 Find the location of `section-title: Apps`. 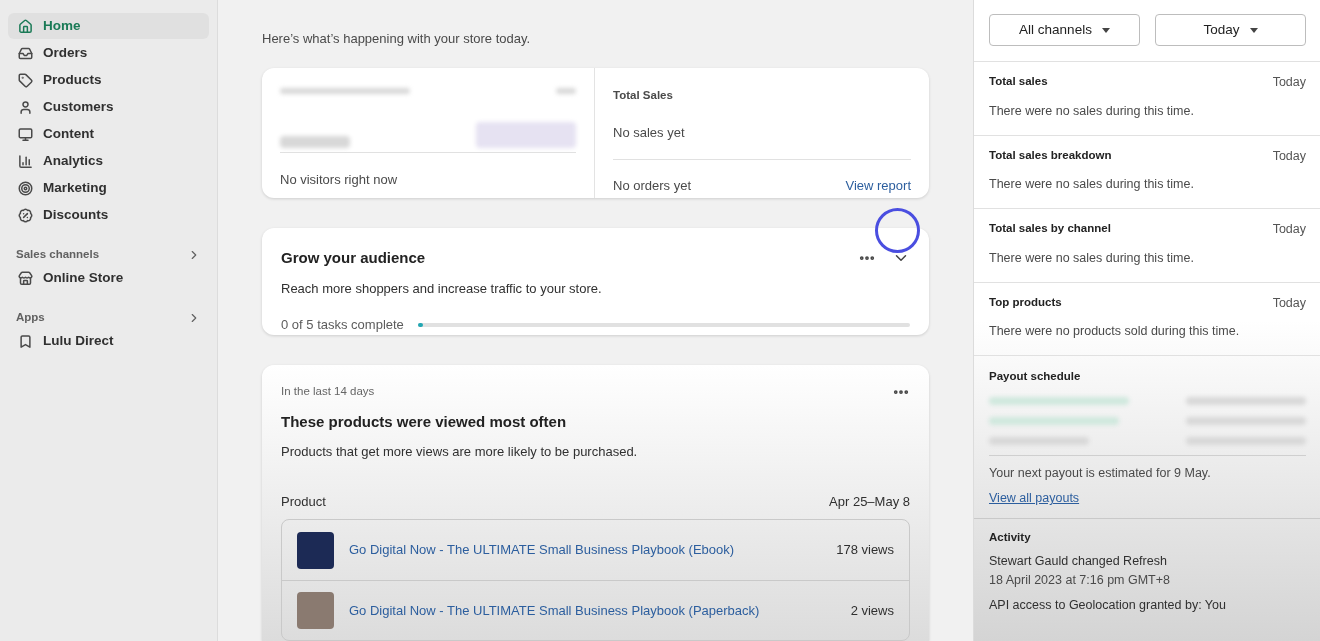

section-title: Apps is located at coordinates (30, 318).